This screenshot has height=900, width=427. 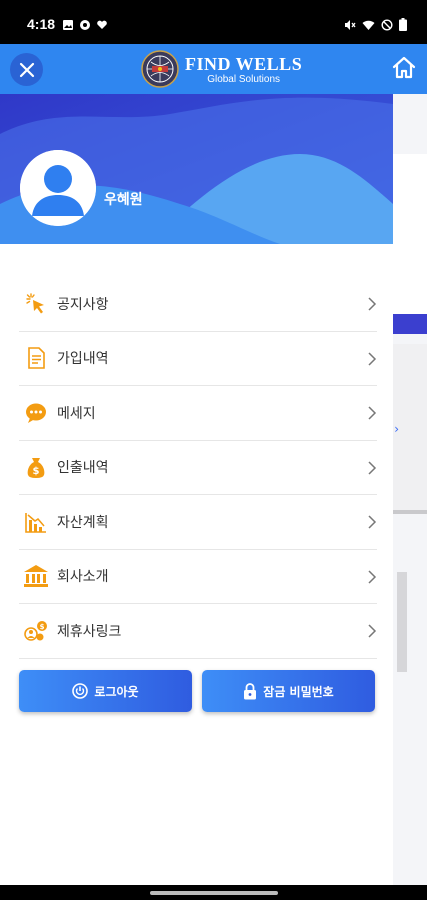 I want to click on status-bar: 4:18, so click(x=213, y=22).